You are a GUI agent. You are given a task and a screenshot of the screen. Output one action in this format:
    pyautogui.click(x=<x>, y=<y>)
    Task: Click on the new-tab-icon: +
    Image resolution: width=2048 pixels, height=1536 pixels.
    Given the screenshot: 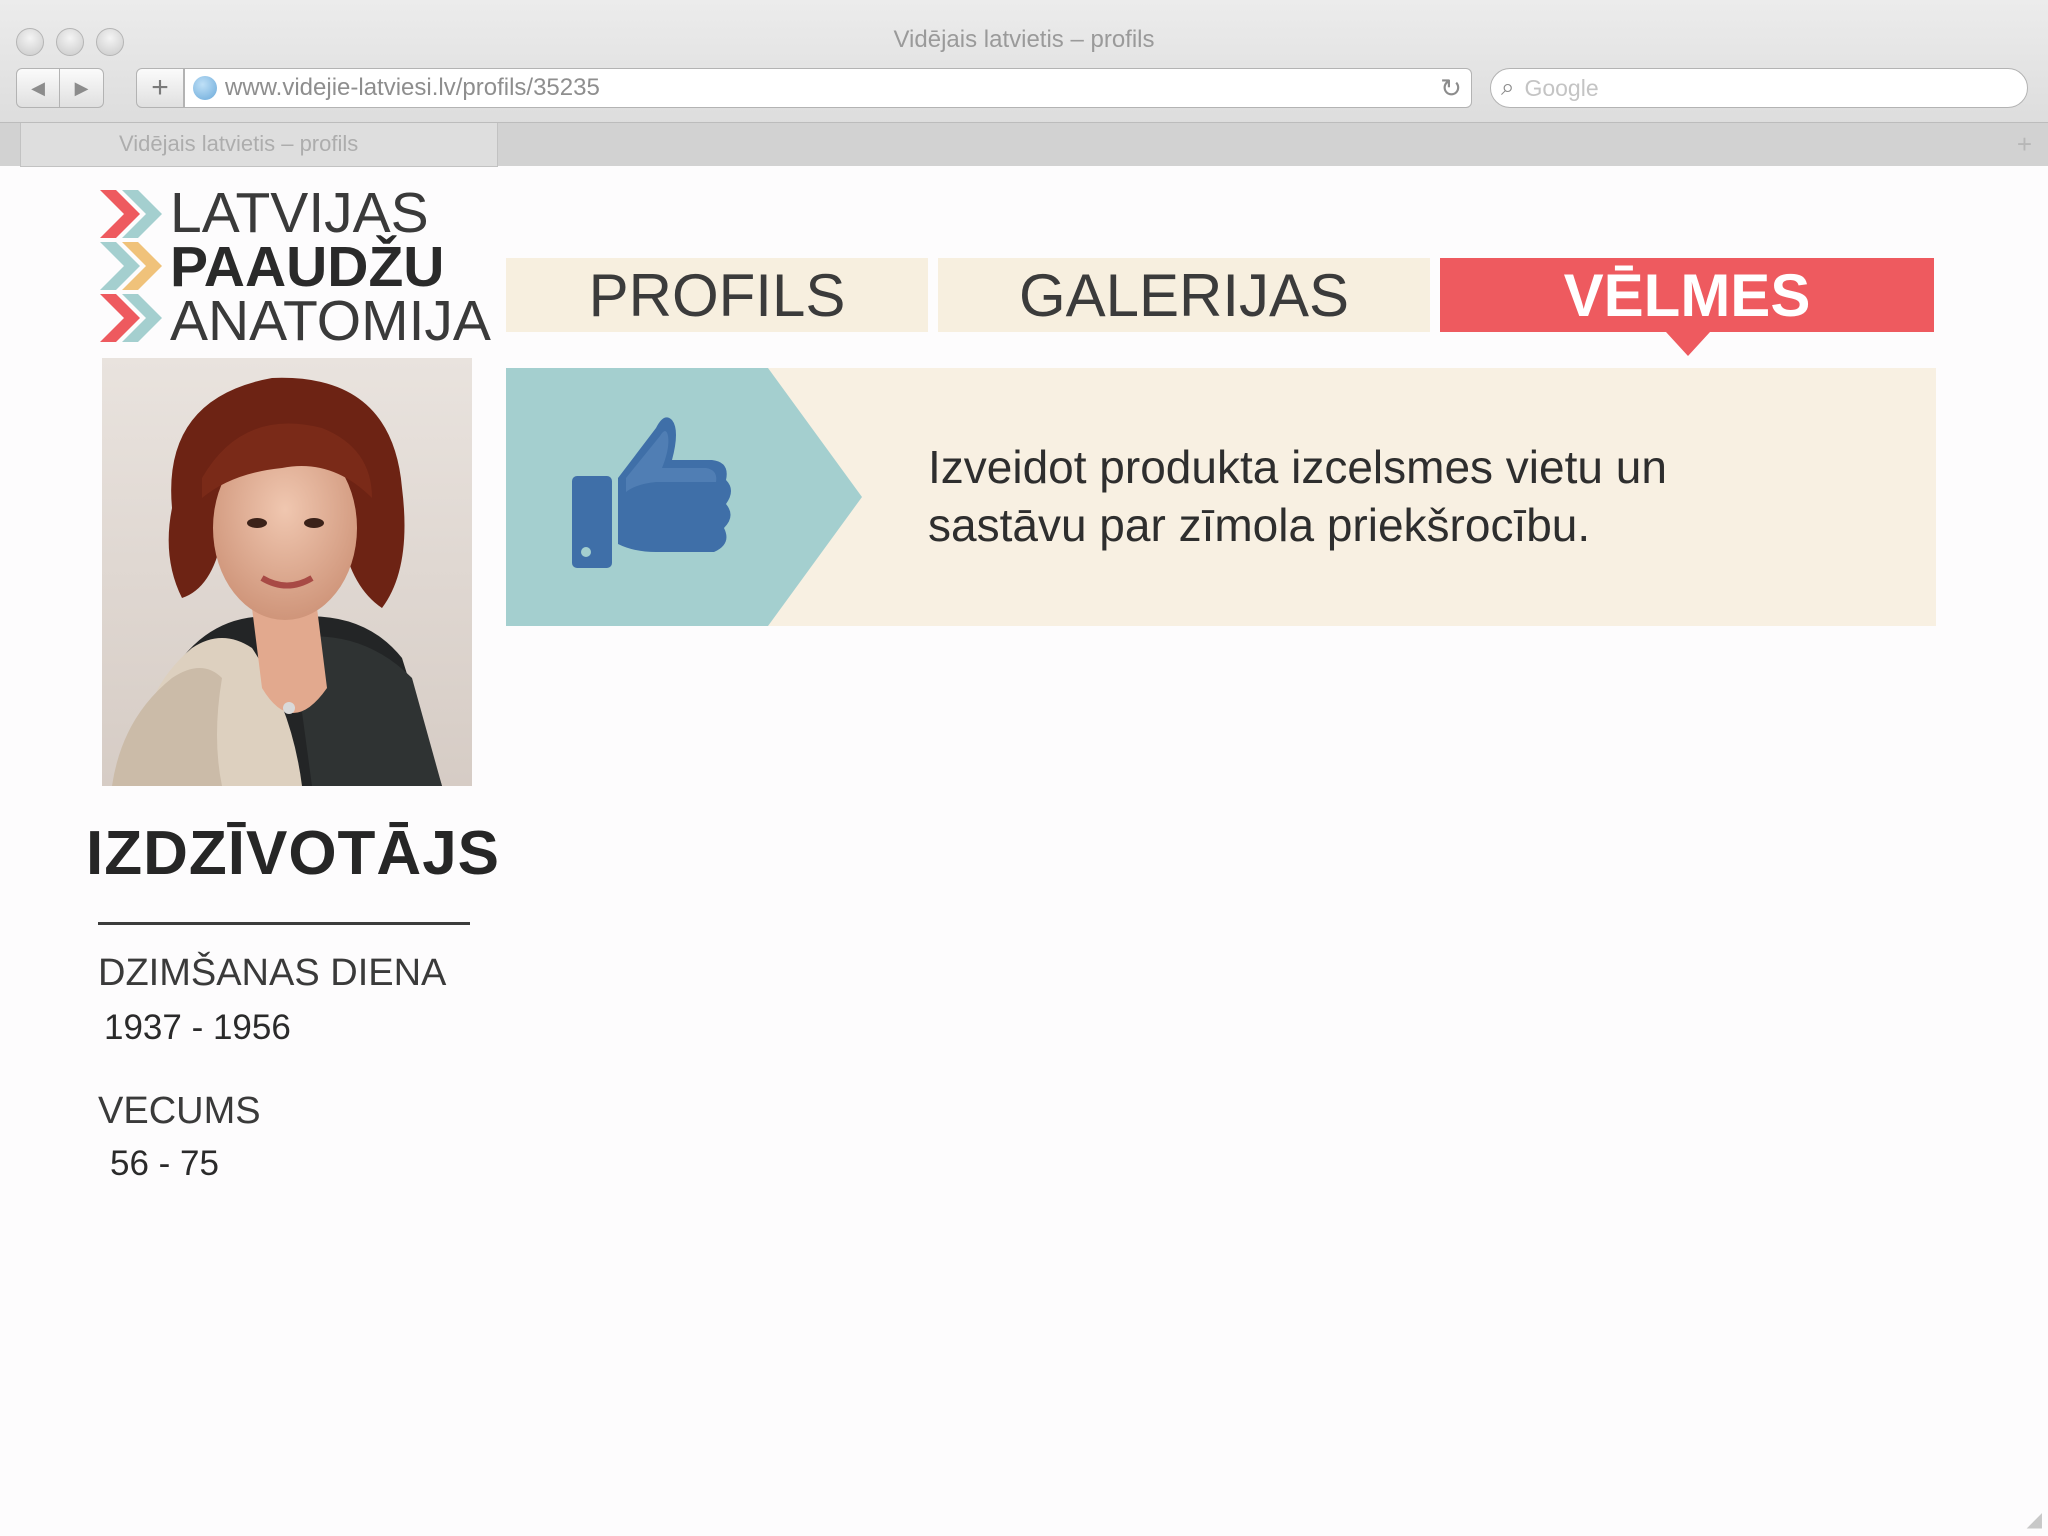 What is the action you would take?
    pyautogui.click(x=2024, y=144)
    